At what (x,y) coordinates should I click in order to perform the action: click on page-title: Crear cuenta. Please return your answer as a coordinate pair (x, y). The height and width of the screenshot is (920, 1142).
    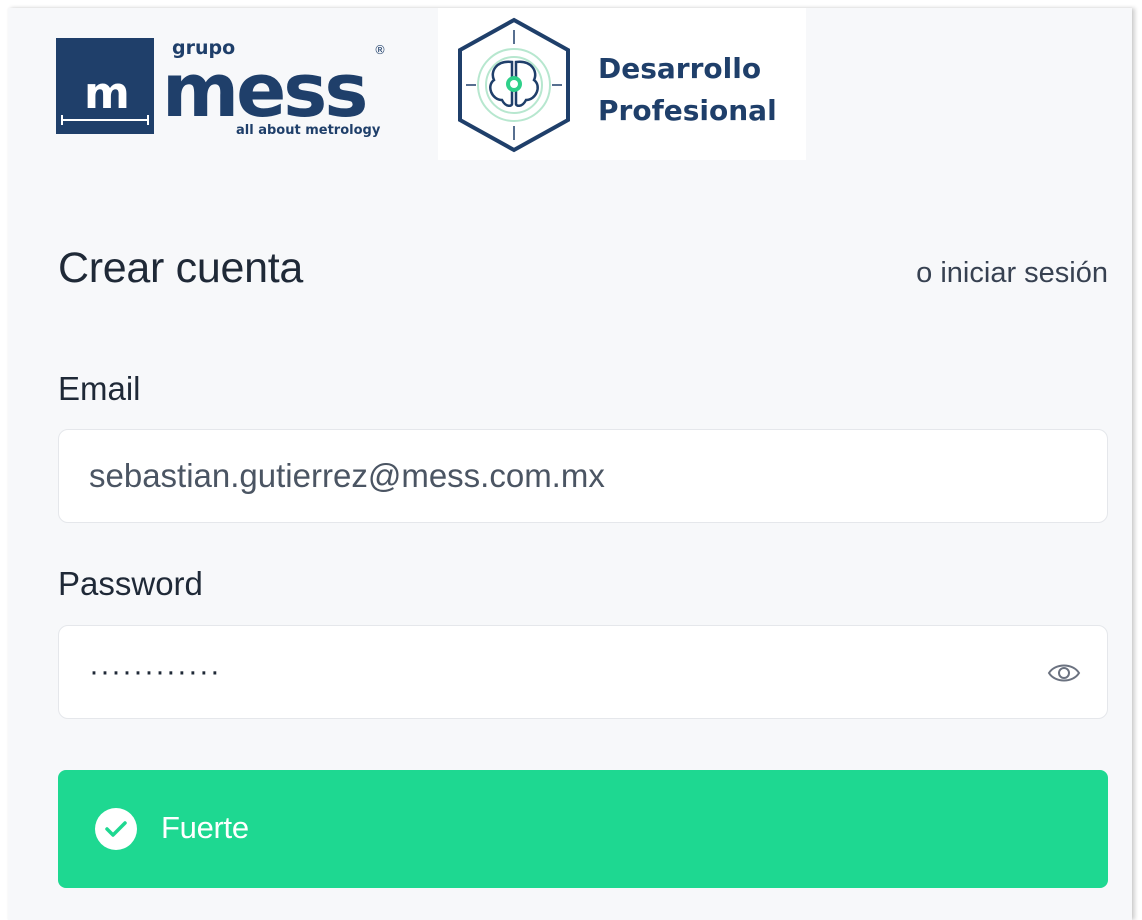
    Looking at the image, I should click on (180, 268).